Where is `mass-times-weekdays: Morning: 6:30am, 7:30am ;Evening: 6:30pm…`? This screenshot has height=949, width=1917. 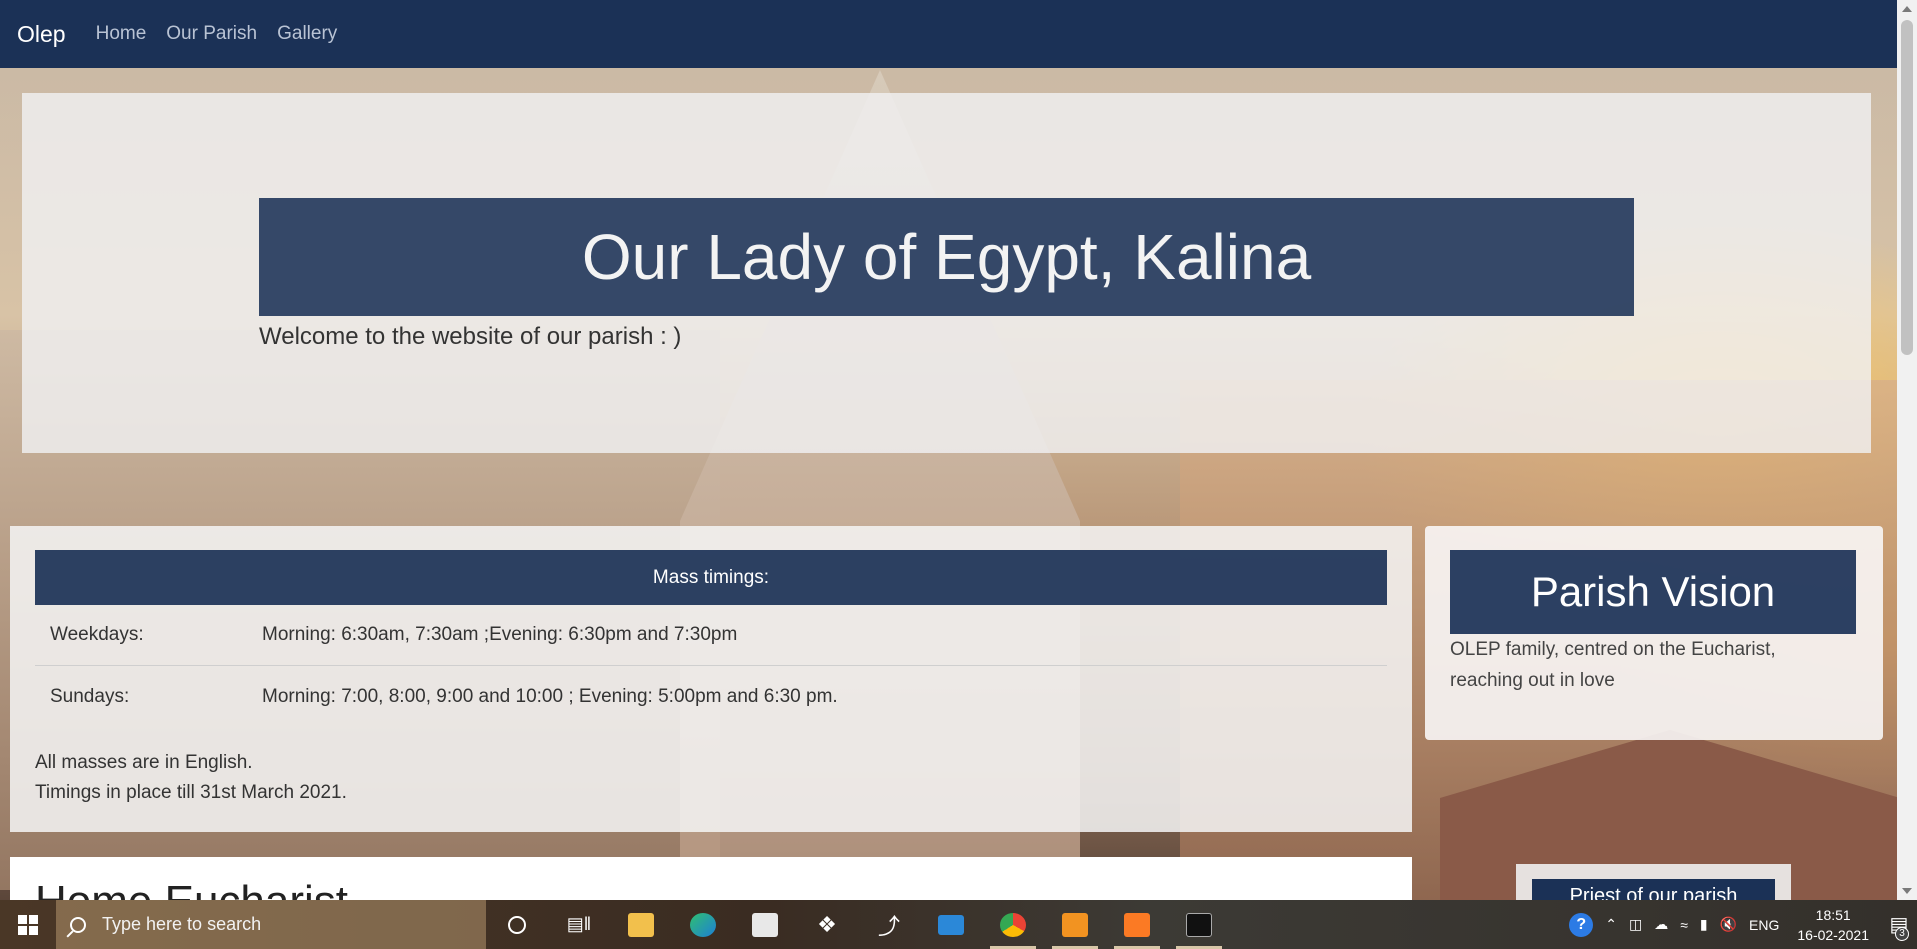
mass-times-weekdays: Morning: 6:30am, 7:30am ;Evening: 6:30pm… is located at coordinates (500, 634).